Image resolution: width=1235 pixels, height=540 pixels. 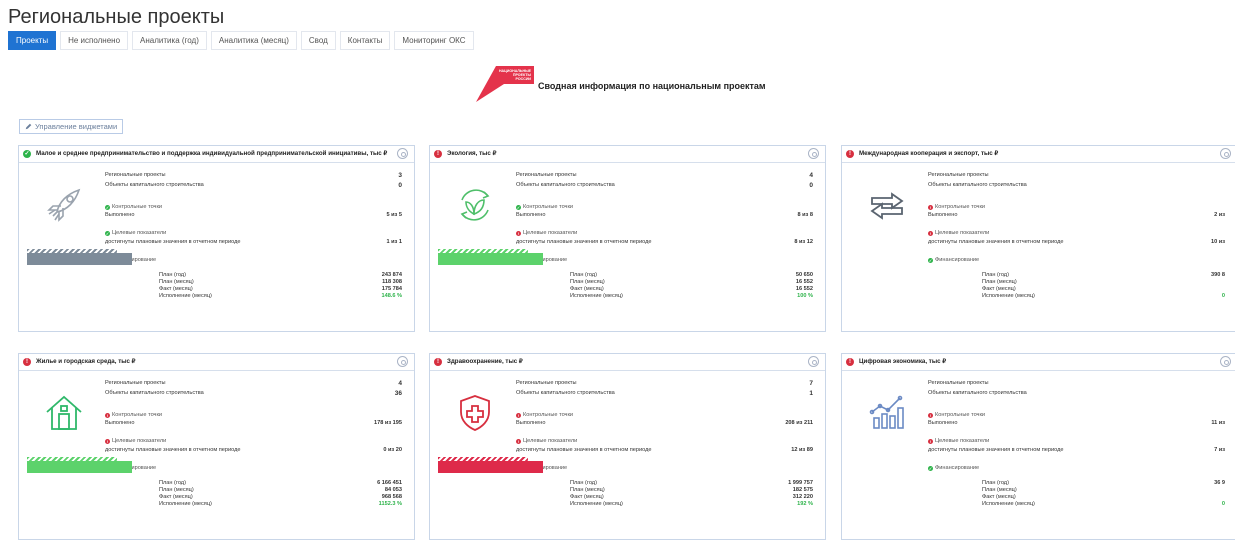 What do you see at coordinates (280, 497) in the screenshot?
I see `fact-month-row: Факт (месяц) 968 568` at bounding box center [280, 497].